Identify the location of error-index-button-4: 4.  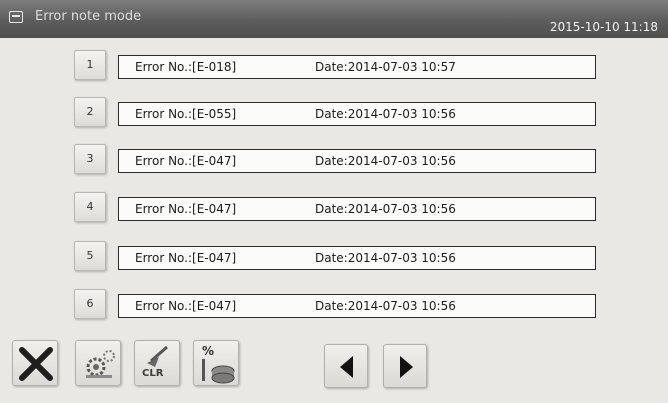
(90, 207).